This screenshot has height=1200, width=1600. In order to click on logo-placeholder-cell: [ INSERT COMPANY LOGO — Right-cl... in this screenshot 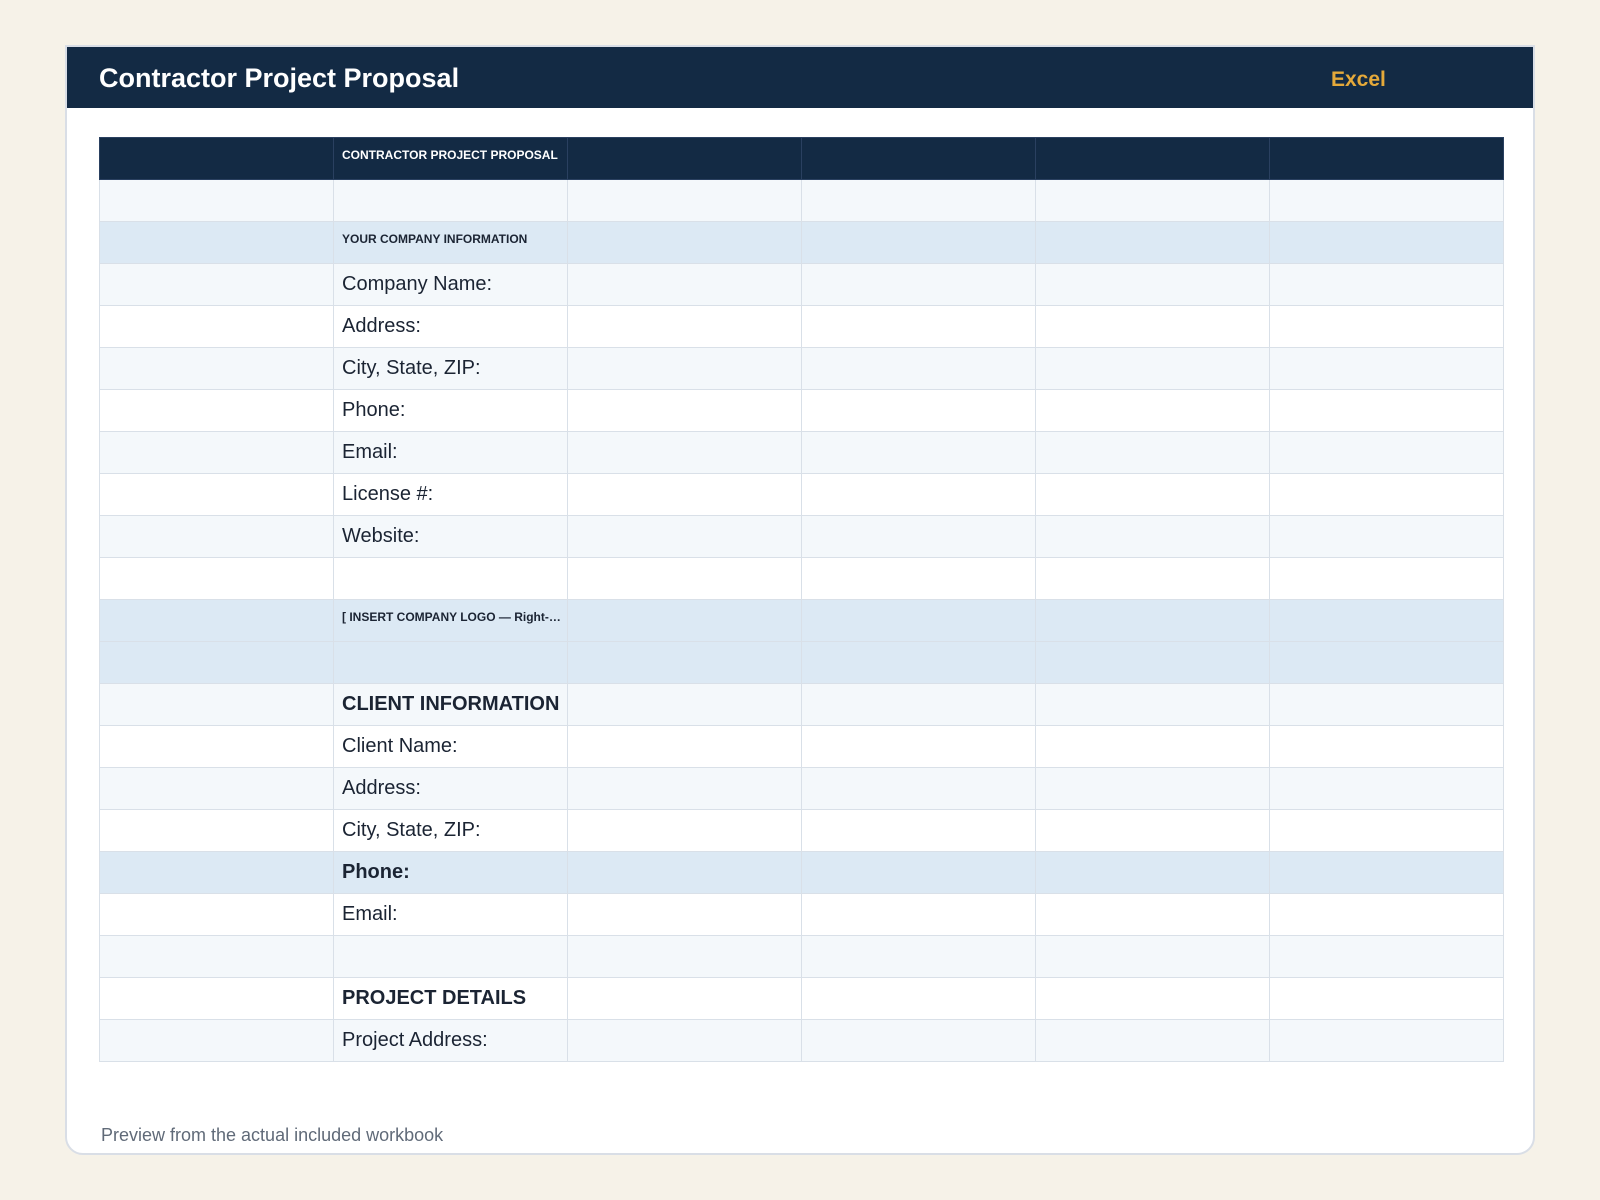, I will do `click(450, 620)`.